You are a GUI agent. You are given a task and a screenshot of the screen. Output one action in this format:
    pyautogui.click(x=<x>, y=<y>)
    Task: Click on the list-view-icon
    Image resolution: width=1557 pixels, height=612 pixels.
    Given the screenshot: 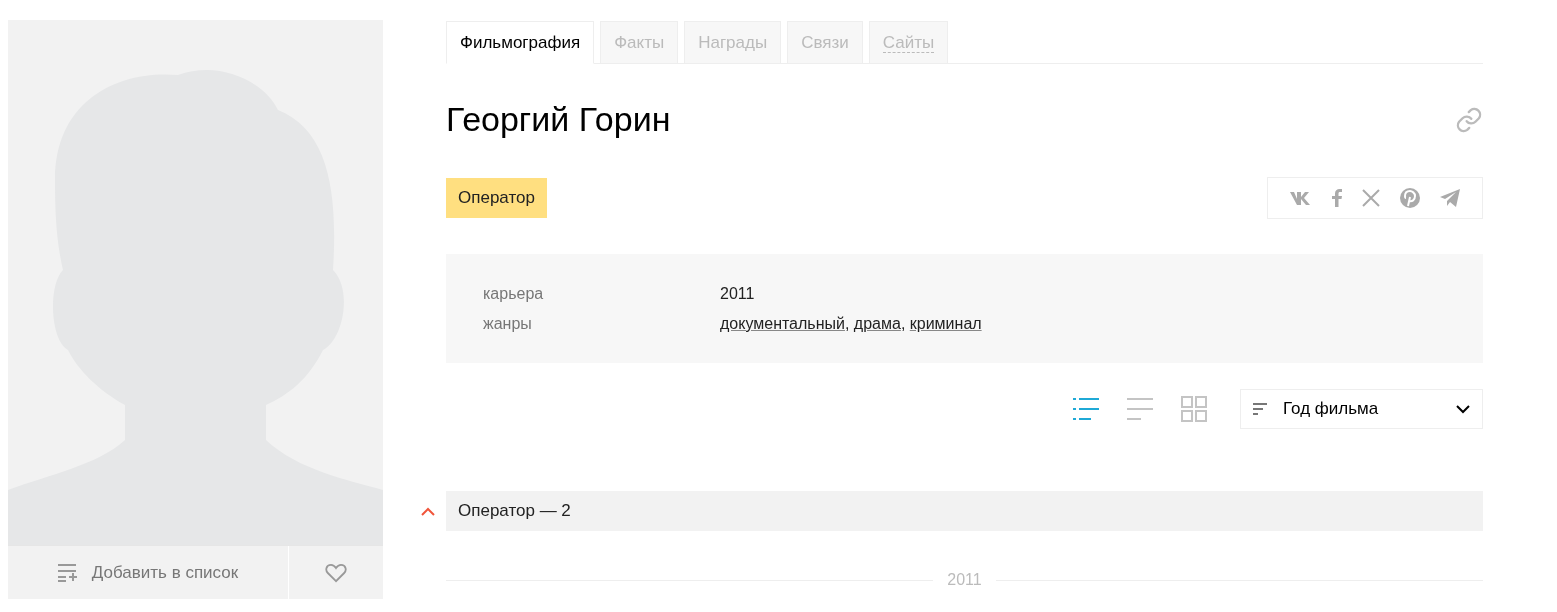 What is the action you would take?
    pyautogui.click(x=1086, y=409)
    